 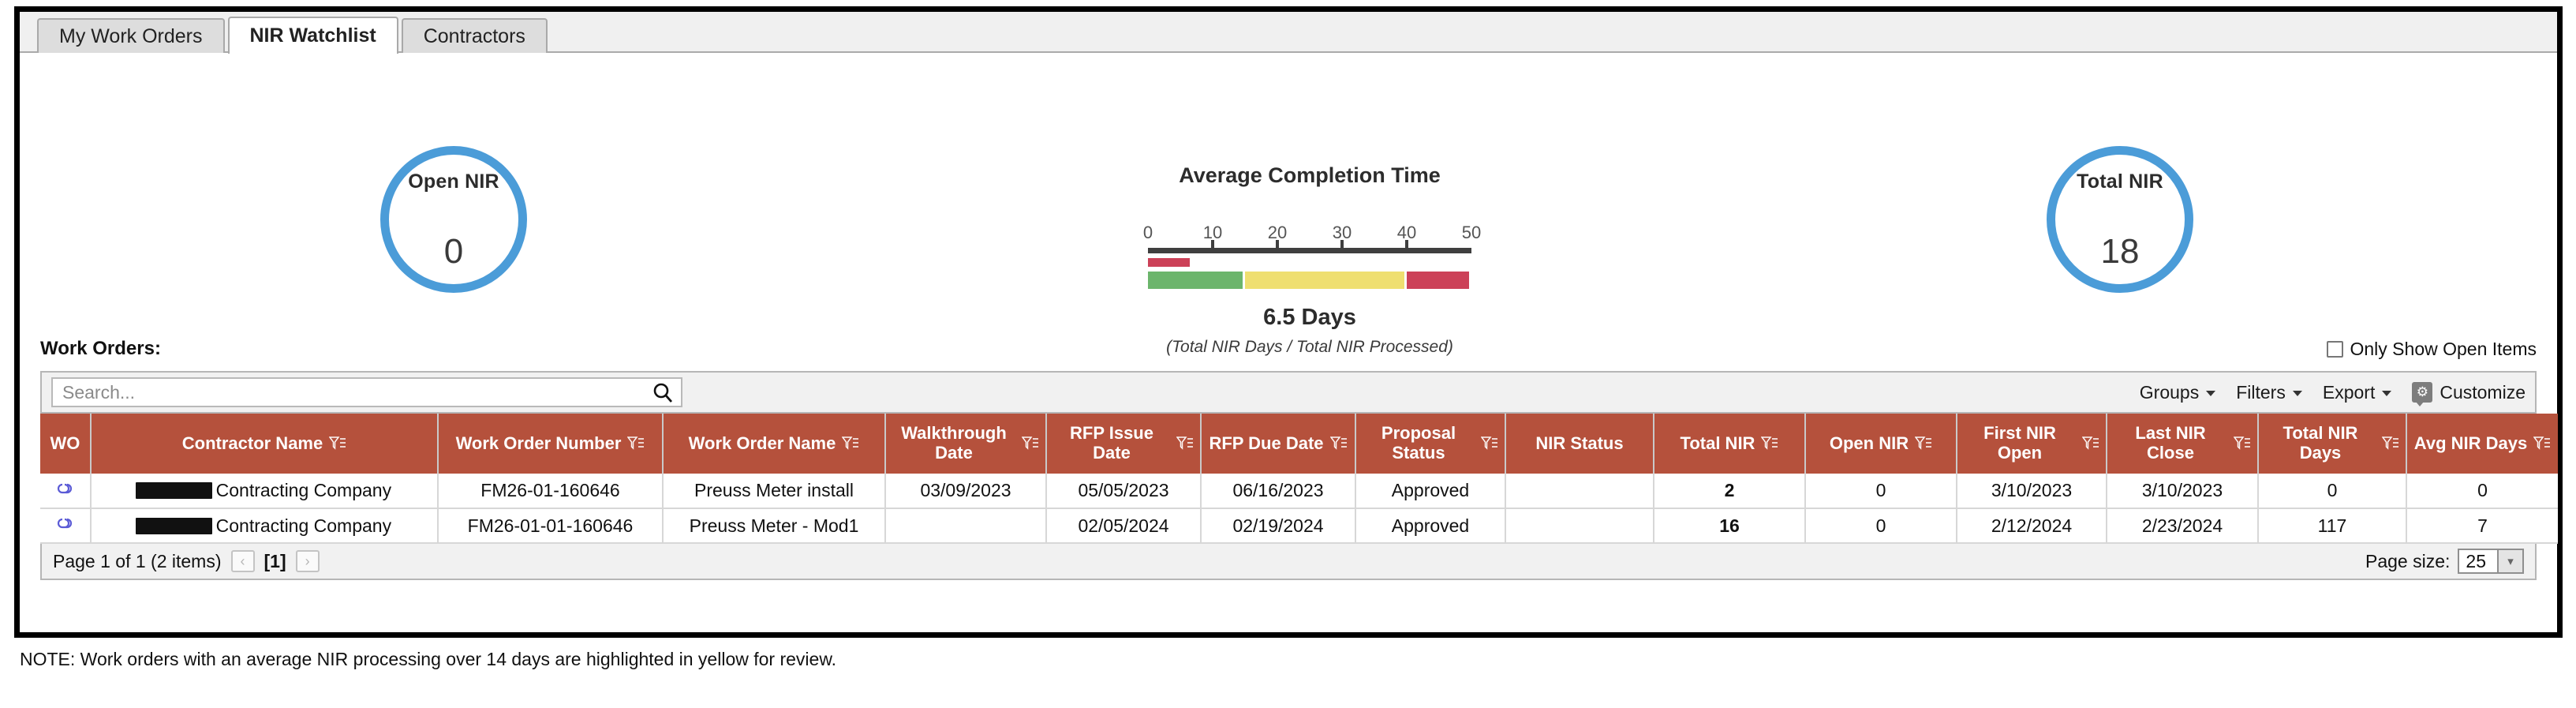 I want to click on gear-icon: ⚙, so click(x=2422, y=394).